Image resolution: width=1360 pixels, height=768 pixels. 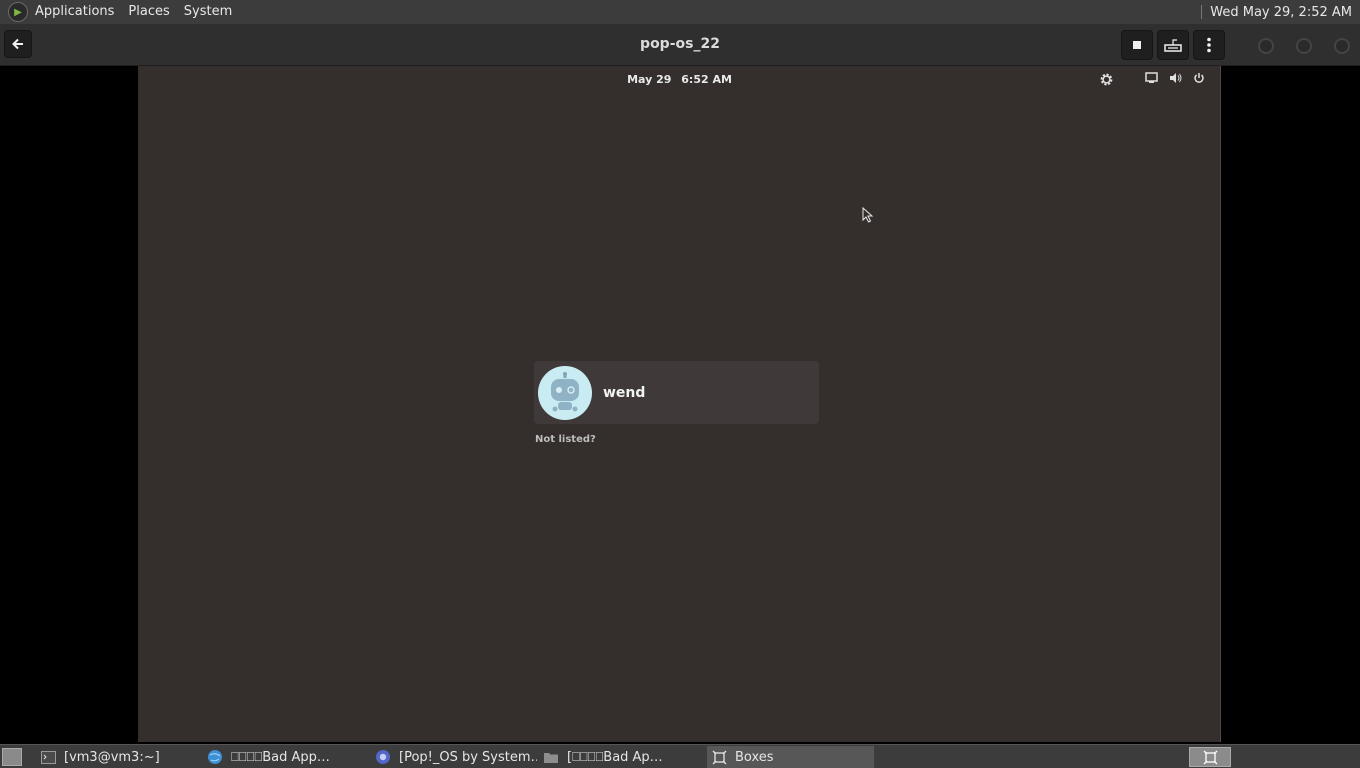 What do you see at coordinates (148, 12) in the screenshot?
I see `places-menu: Places` at bounding box center [148, 12].